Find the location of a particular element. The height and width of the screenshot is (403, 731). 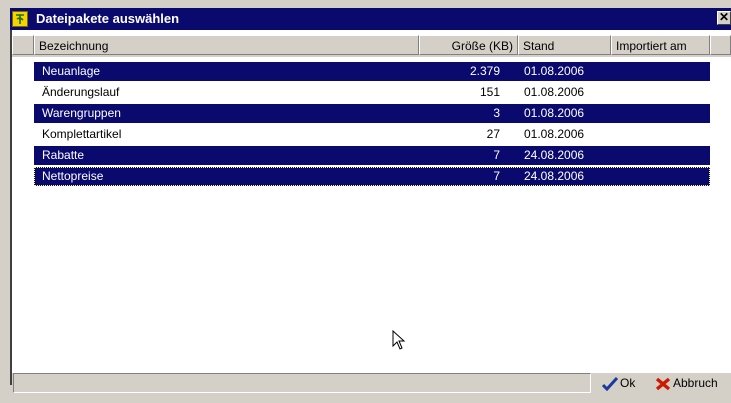

ok-label: Ok is located at coordinates (628, 383).